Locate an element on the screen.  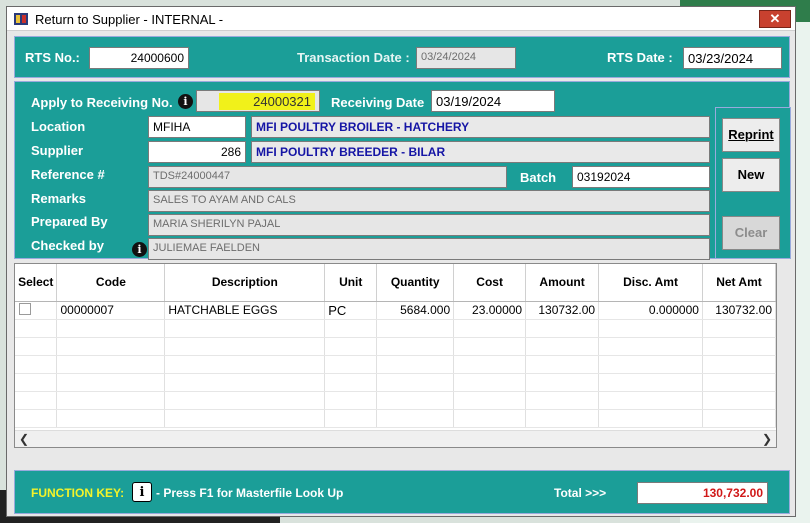
rts-no-field: 24000600 is located at coordinates (139, 58).